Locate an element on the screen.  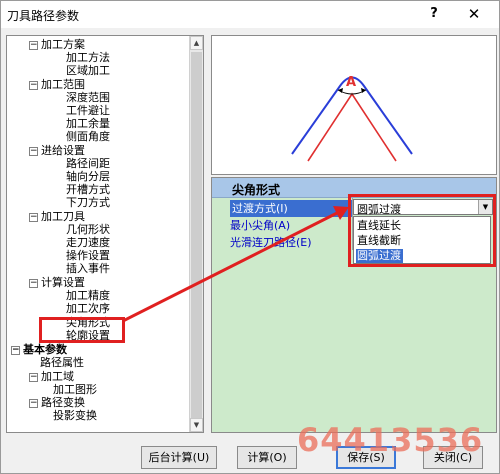
tree-item-label: 加工余量 is located at coordinates (88, 123).